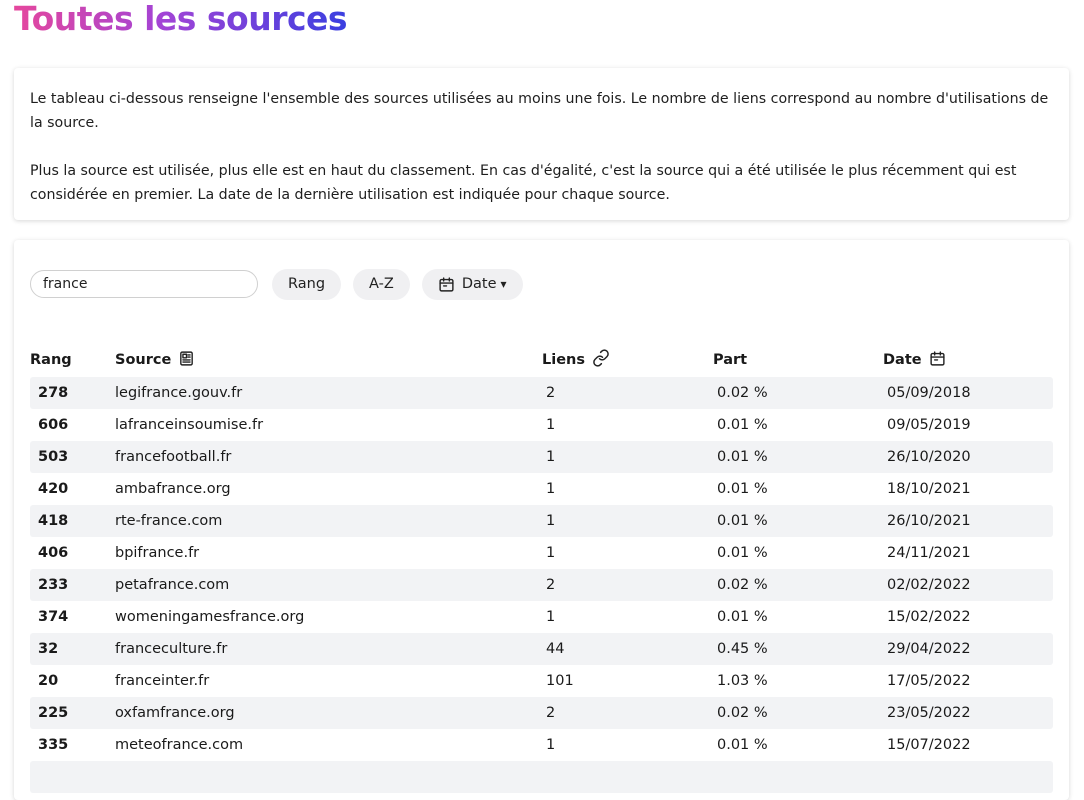  What do you see at coordinates (541, 777) in the screenshot?
I see `table-row-partial` at bounding box center [541, 777].